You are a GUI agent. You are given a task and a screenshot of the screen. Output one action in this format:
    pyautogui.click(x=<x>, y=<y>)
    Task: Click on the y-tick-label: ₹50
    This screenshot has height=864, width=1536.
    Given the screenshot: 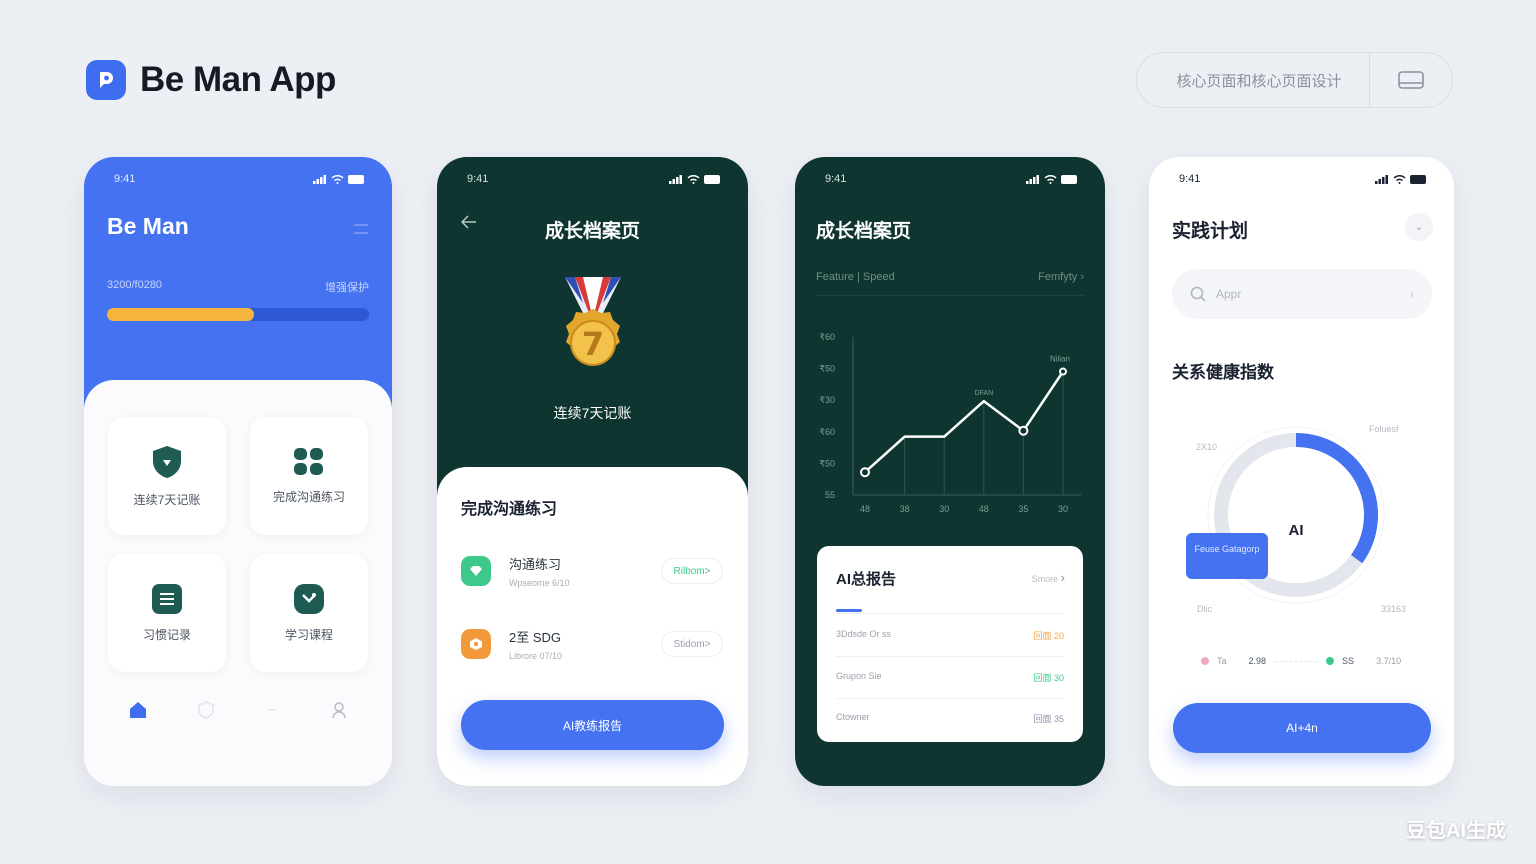 What is the action you would take?
    pyautogui.click(x=827, y=369)
    